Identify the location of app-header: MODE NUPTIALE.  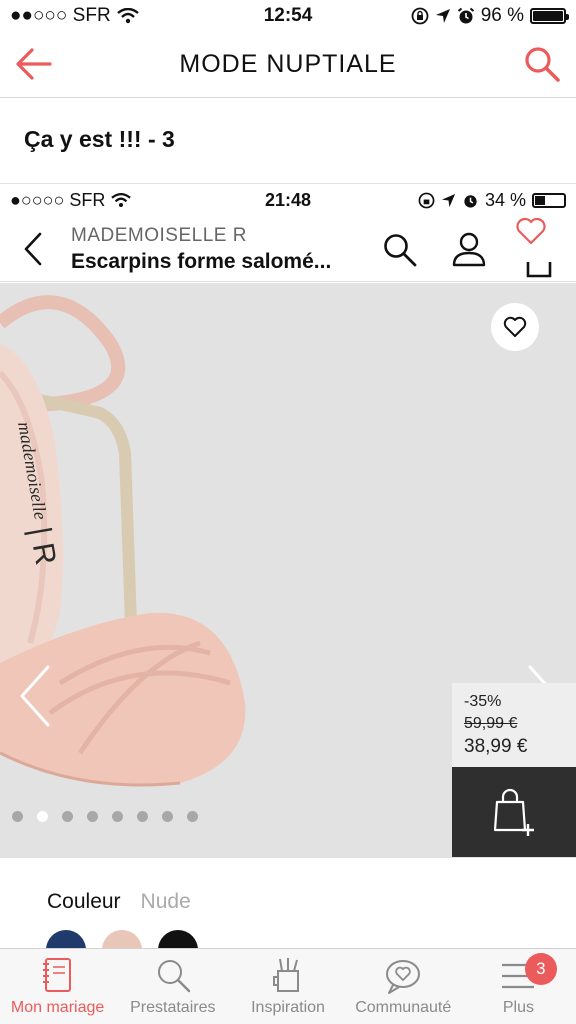
(288, 65).